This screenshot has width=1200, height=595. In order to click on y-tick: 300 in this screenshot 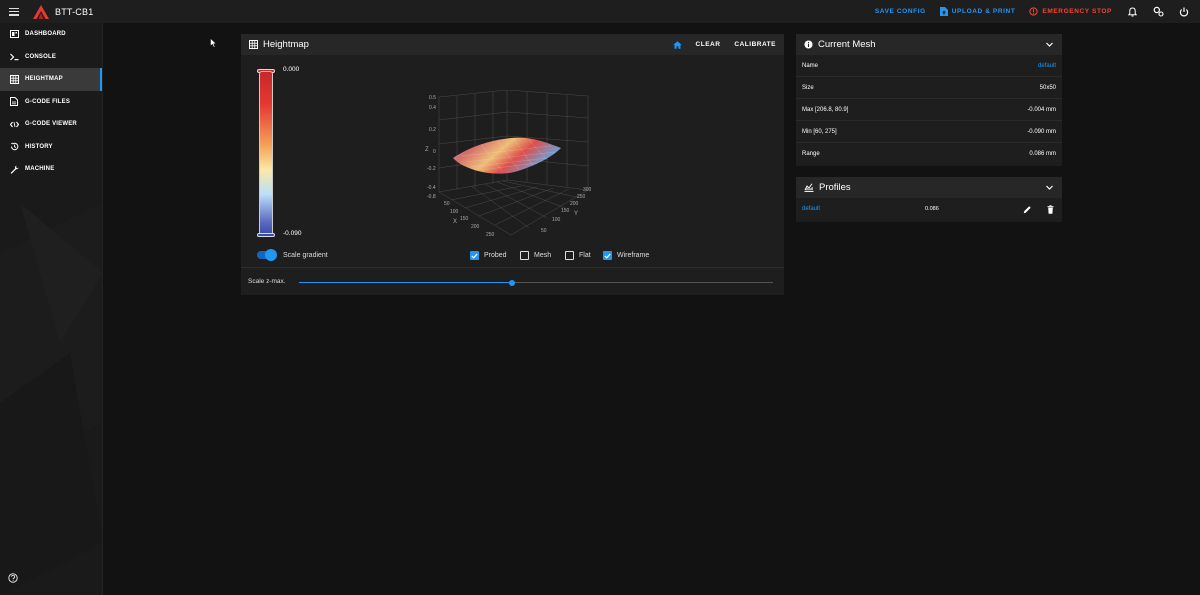, I will do `click(587, 190)`.